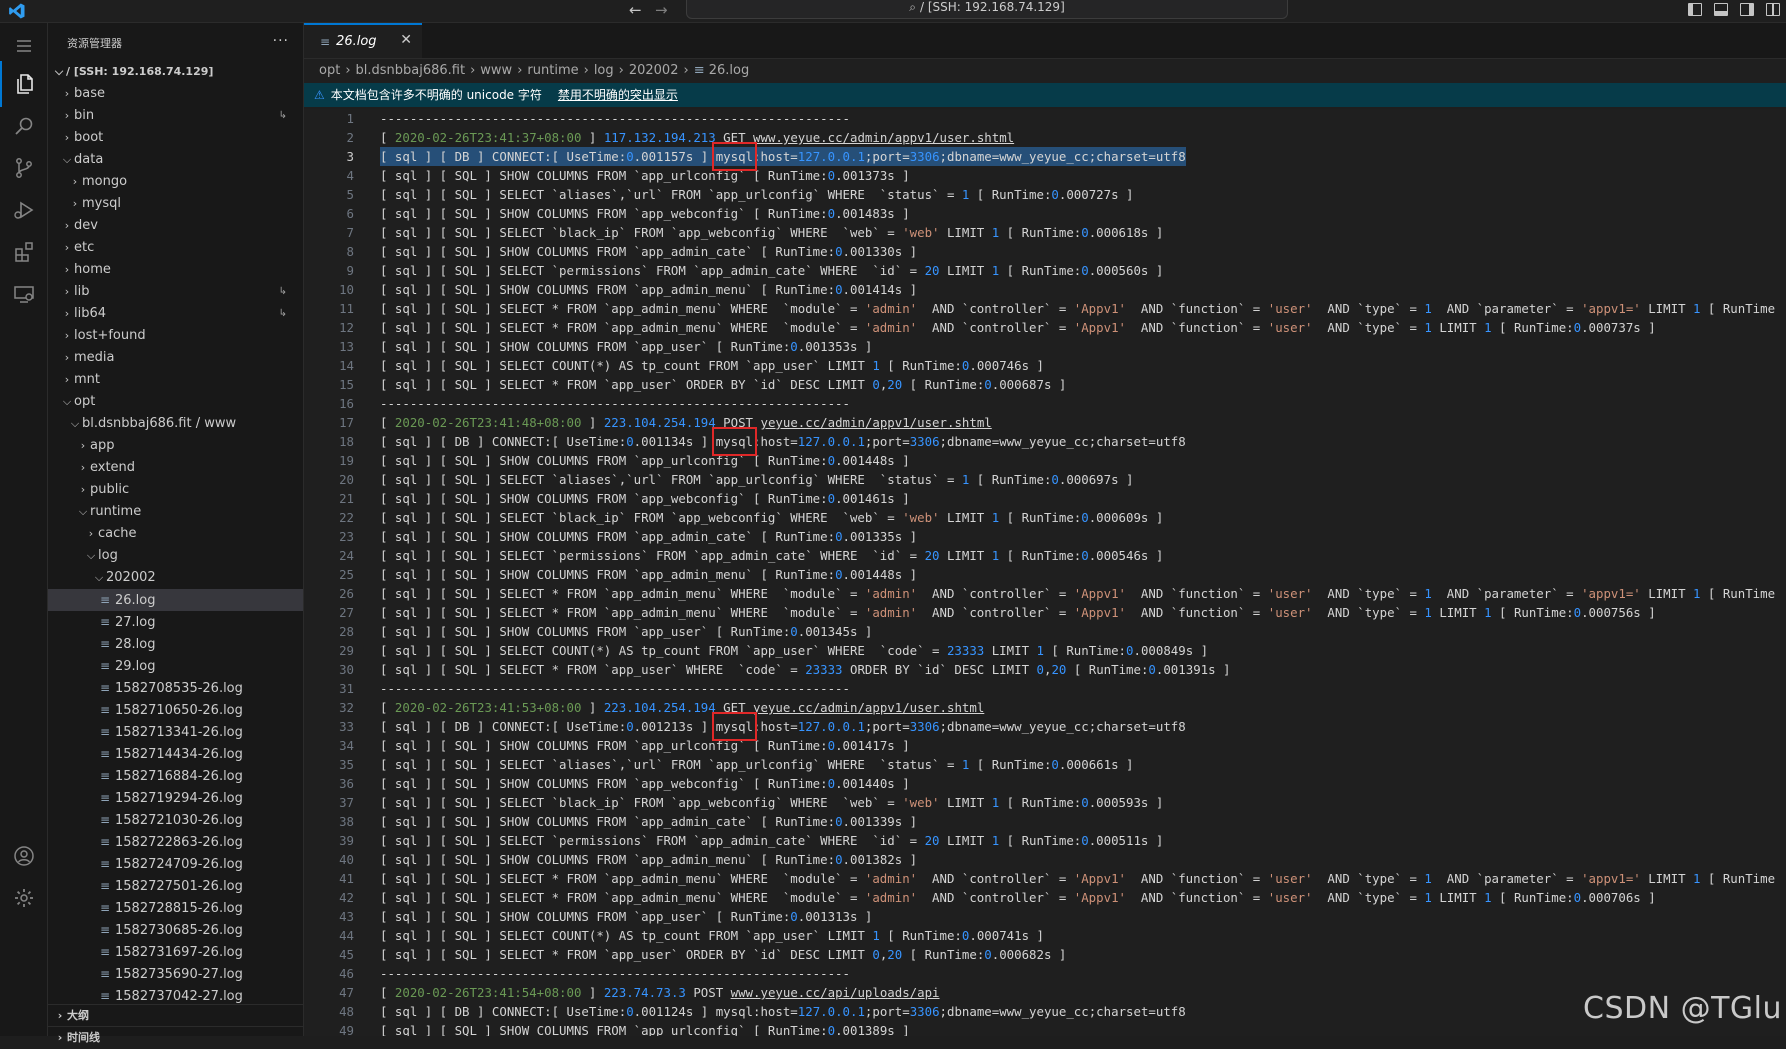  I want to click on tree-folder: › mnt, so click(175, 380).